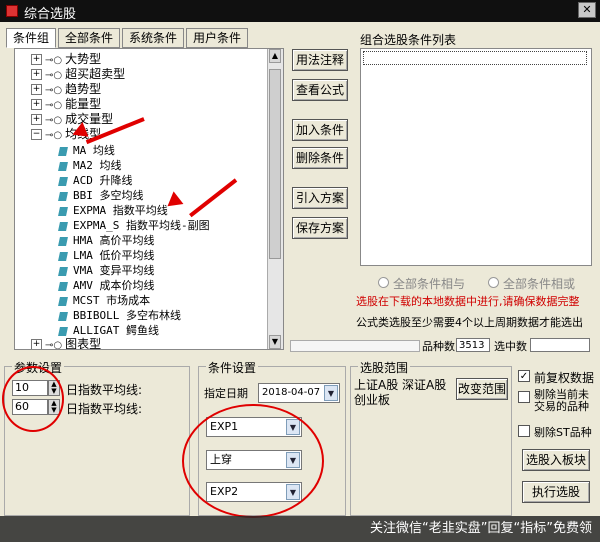 Image resolution: width=600 pixels, height=542 pixels. What do you see at coordinates (153, 38) in the screenshot?
I see `tab-system-conditions: 系统条件` at bounding box center [153, 38].